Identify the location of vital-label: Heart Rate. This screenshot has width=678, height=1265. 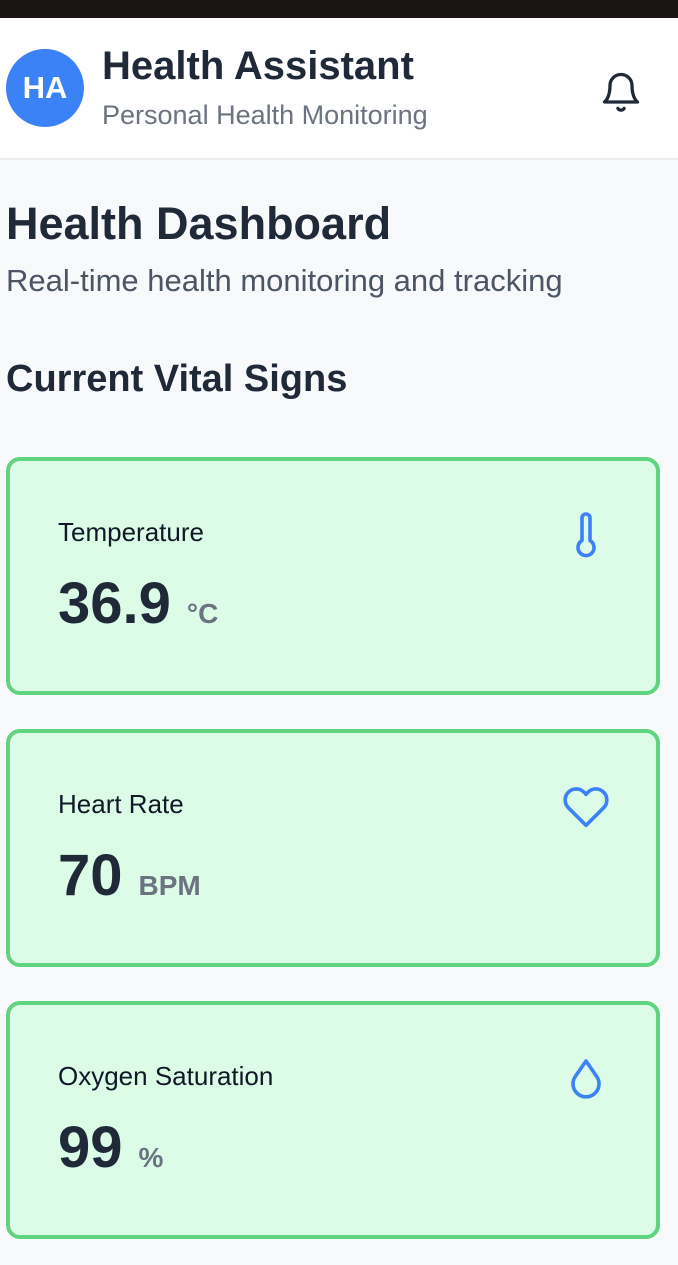
(121, 804).